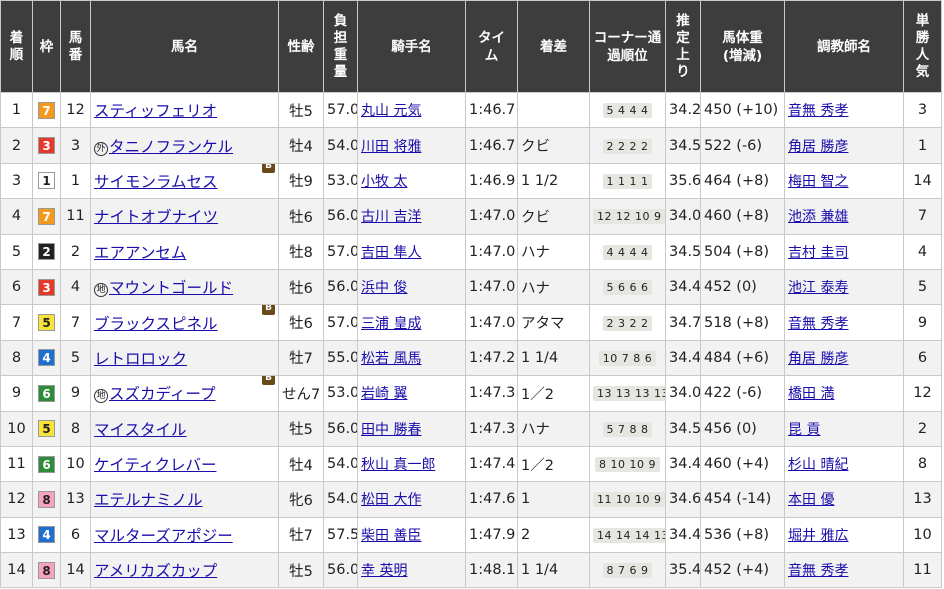  Describe the element at coordinates (553, 181) in the screenshot. I see `margin-cell: 1 1/2` at that location.